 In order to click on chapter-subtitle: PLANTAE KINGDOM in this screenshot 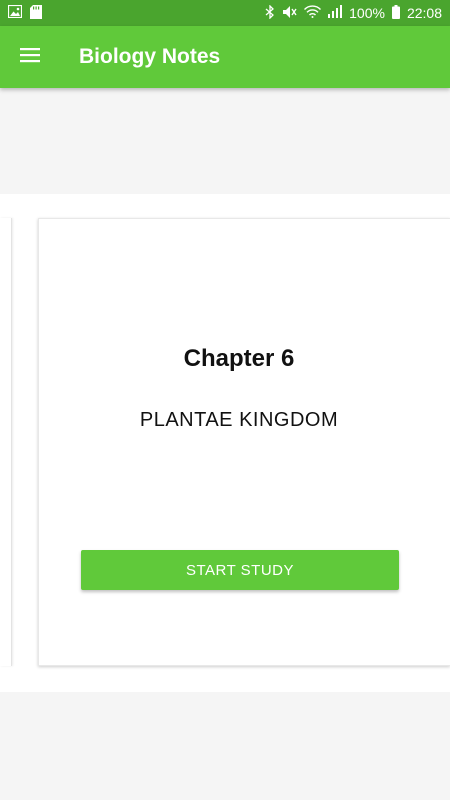, I will do `click(239, 420)`.